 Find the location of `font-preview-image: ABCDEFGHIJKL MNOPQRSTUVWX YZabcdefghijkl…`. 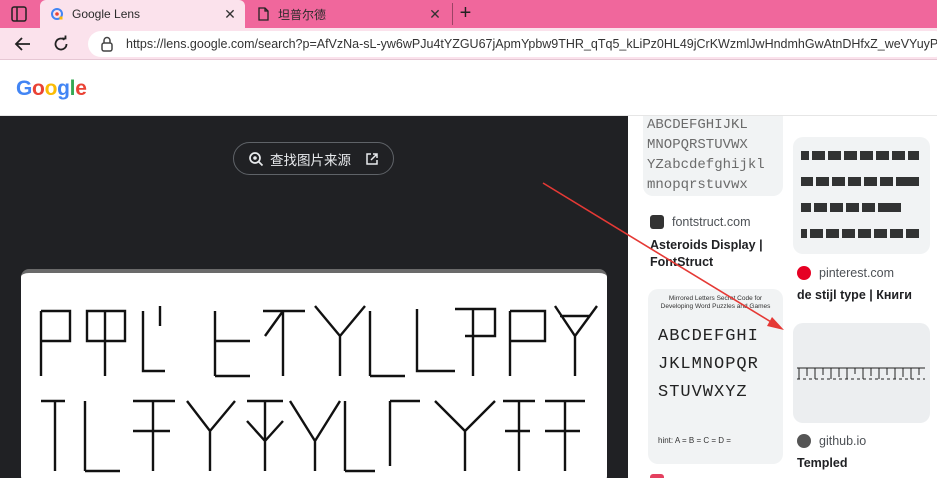

font-preview-image: ABCDEFGHIJKL MNOPQRSTUVWX YZabcdefghijkl… is located at coordinates (706, 155).